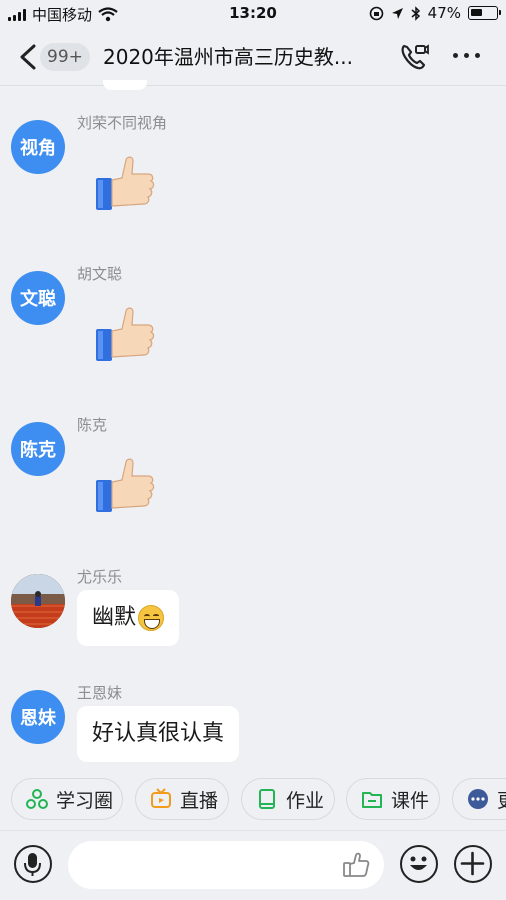  Describe the element at coordinates (65, 57) in the screenshot. I see `unread-badge: 99+` at that location.